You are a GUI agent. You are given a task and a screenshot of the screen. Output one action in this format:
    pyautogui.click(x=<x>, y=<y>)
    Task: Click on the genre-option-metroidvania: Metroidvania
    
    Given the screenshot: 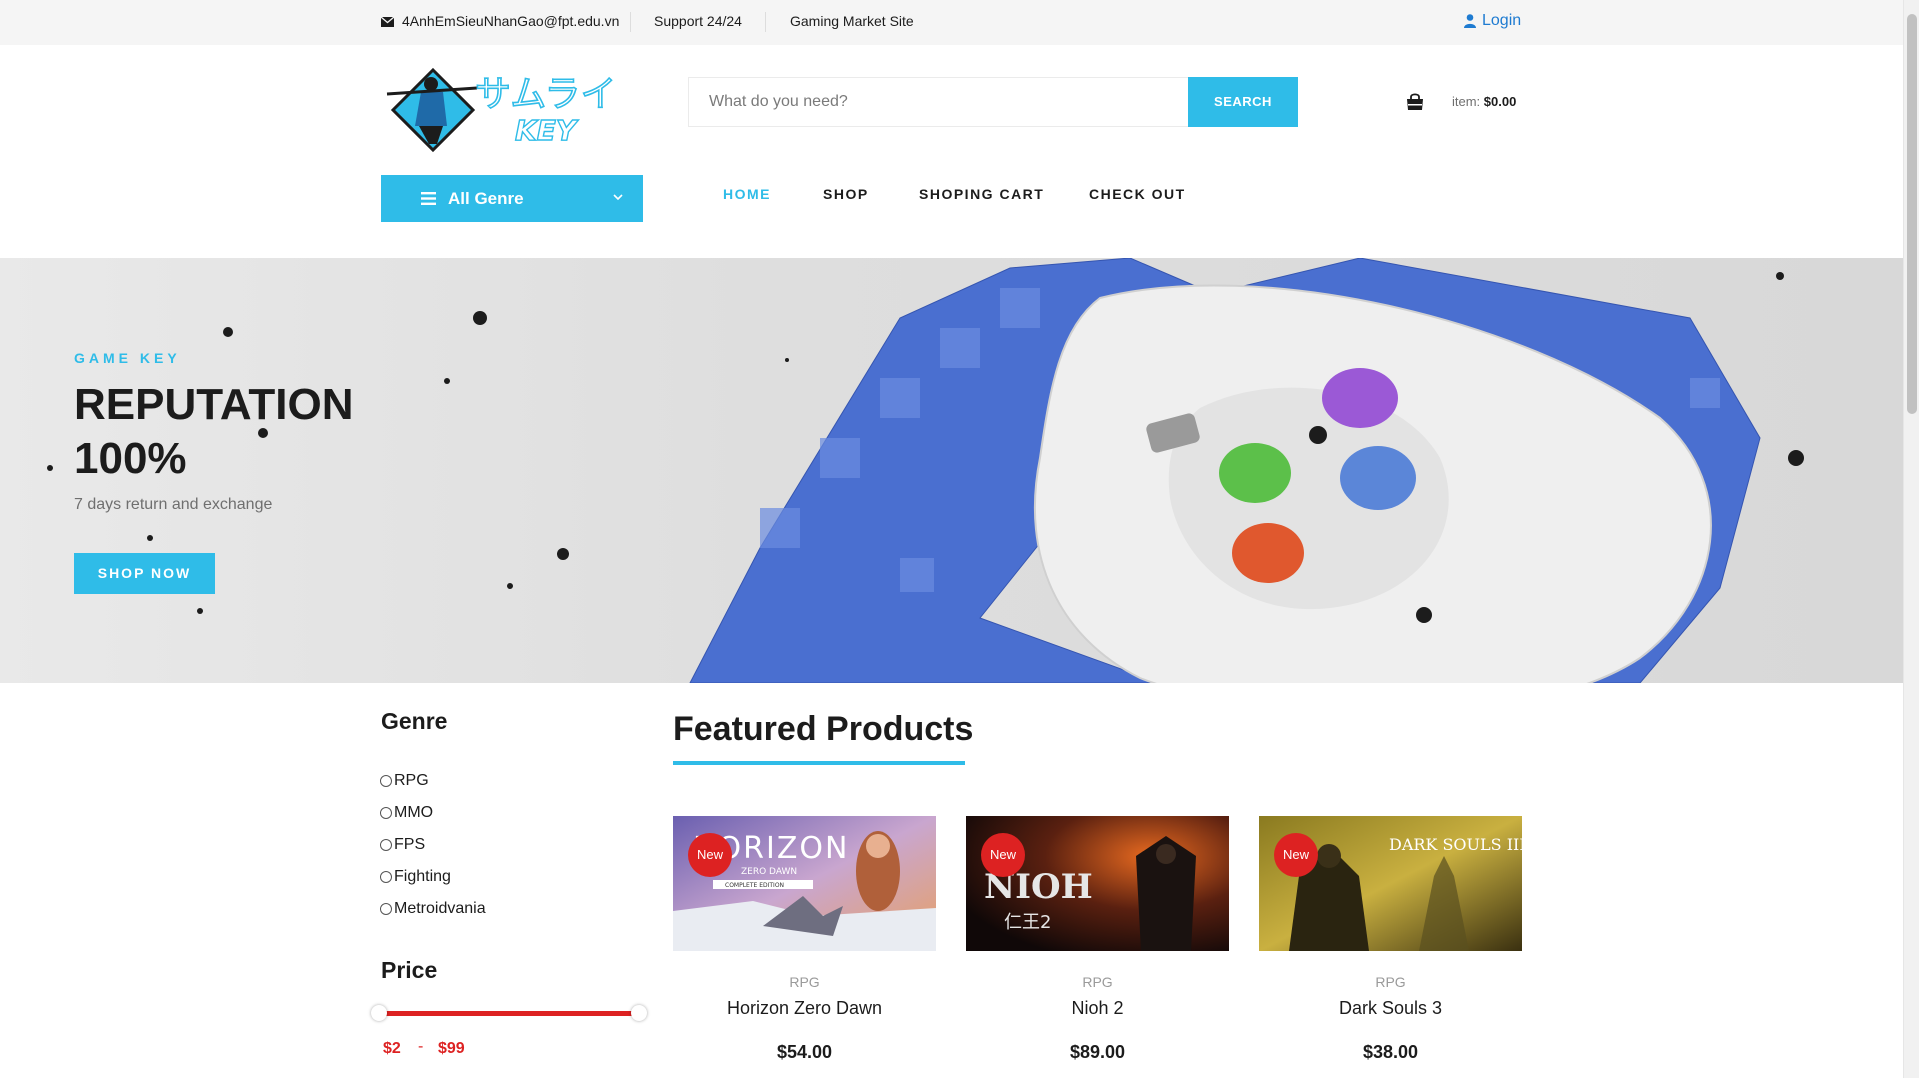 What is the action you would take?
    pyautogui.click(x=433, y=909)
    